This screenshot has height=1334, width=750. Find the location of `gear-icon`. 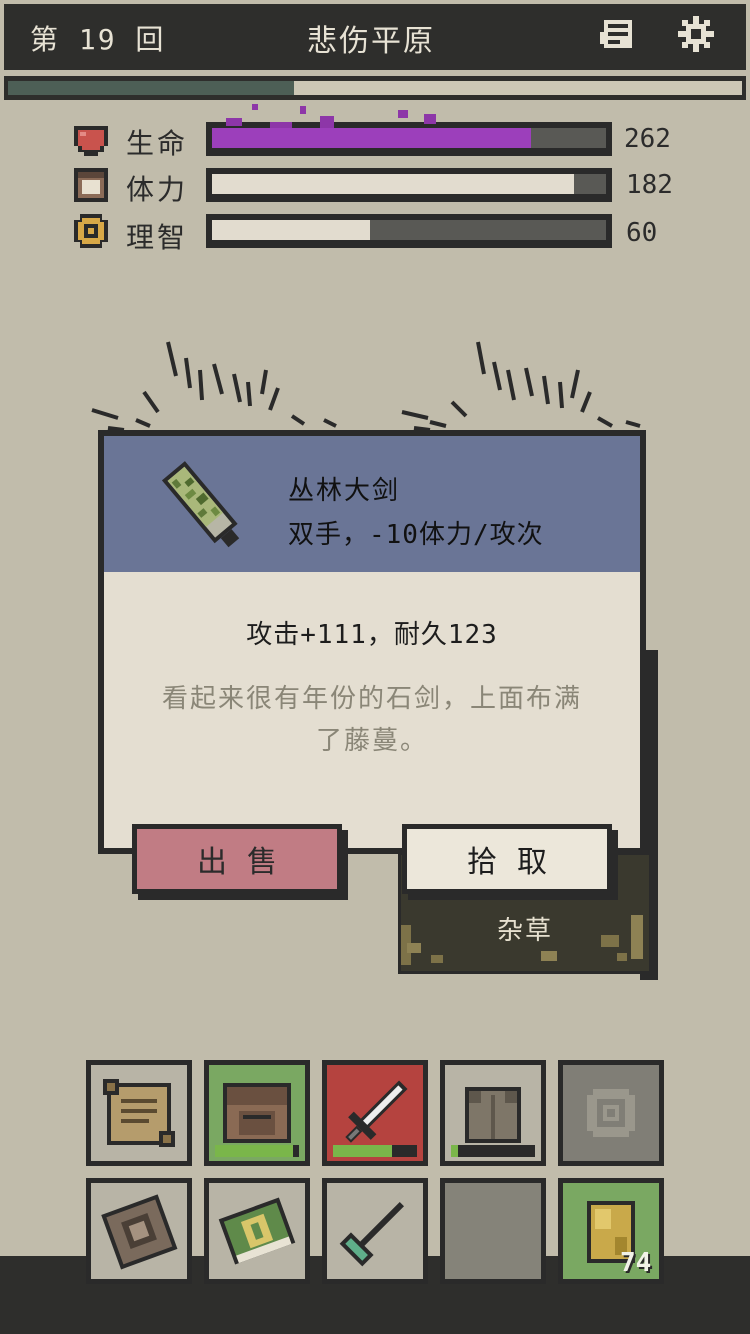

gear-icon is located at coordinates (696, 34).